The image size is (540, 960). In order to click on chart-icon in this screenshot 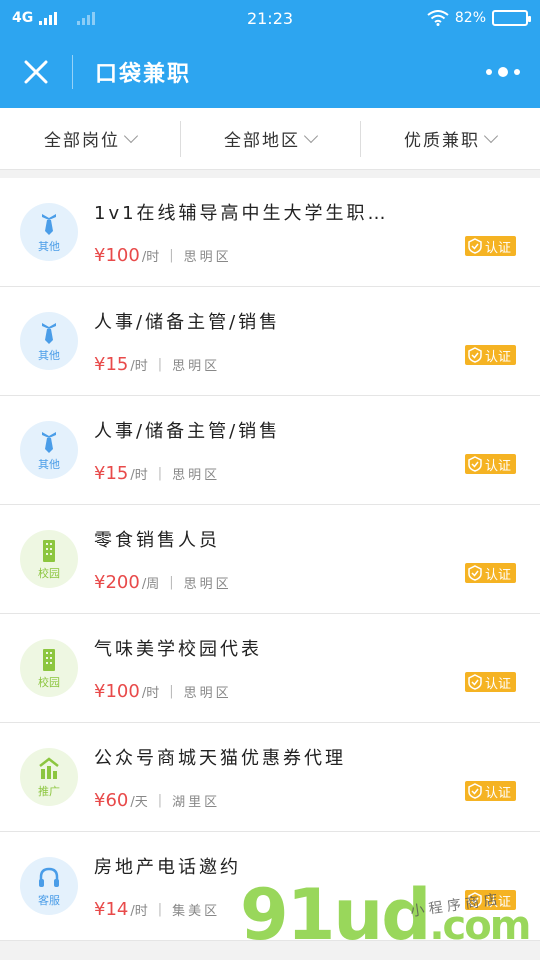, I will do `click(49, 767)`.